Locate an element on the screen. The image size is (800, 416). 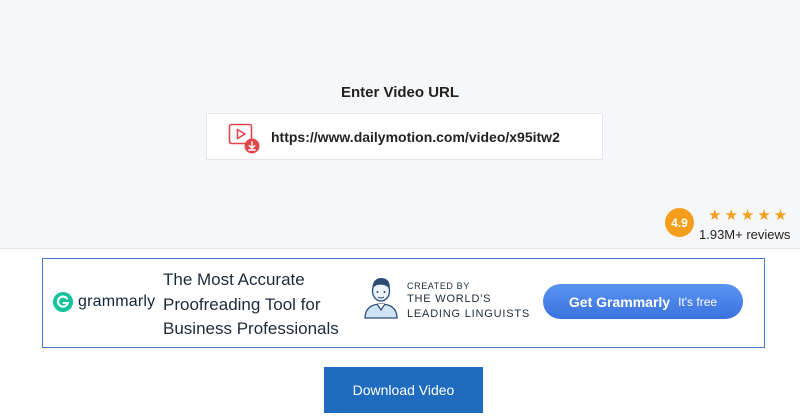
reviews-count: 1.93M+ reviews is located at coordinates (745, 234).